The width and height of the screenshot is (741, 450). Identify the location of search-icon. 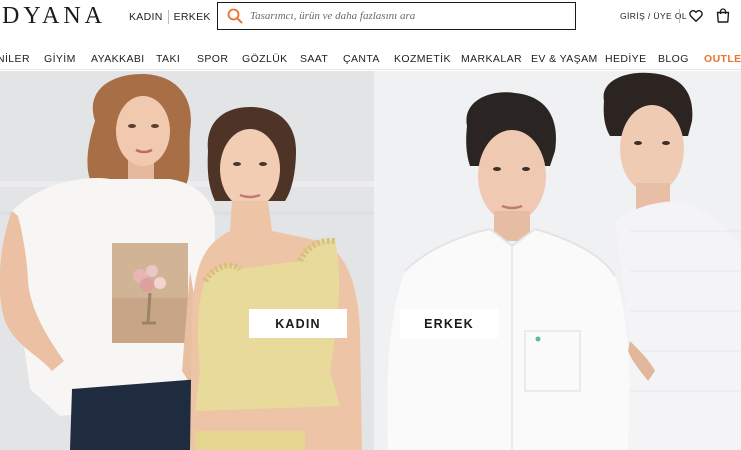
(235, 16).